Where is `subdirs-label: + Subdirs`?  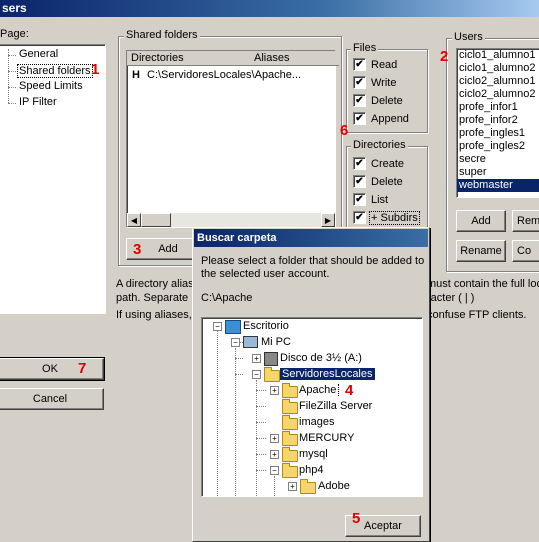
subdirs-label: + Subdirs is located at coordinates (394, 218).